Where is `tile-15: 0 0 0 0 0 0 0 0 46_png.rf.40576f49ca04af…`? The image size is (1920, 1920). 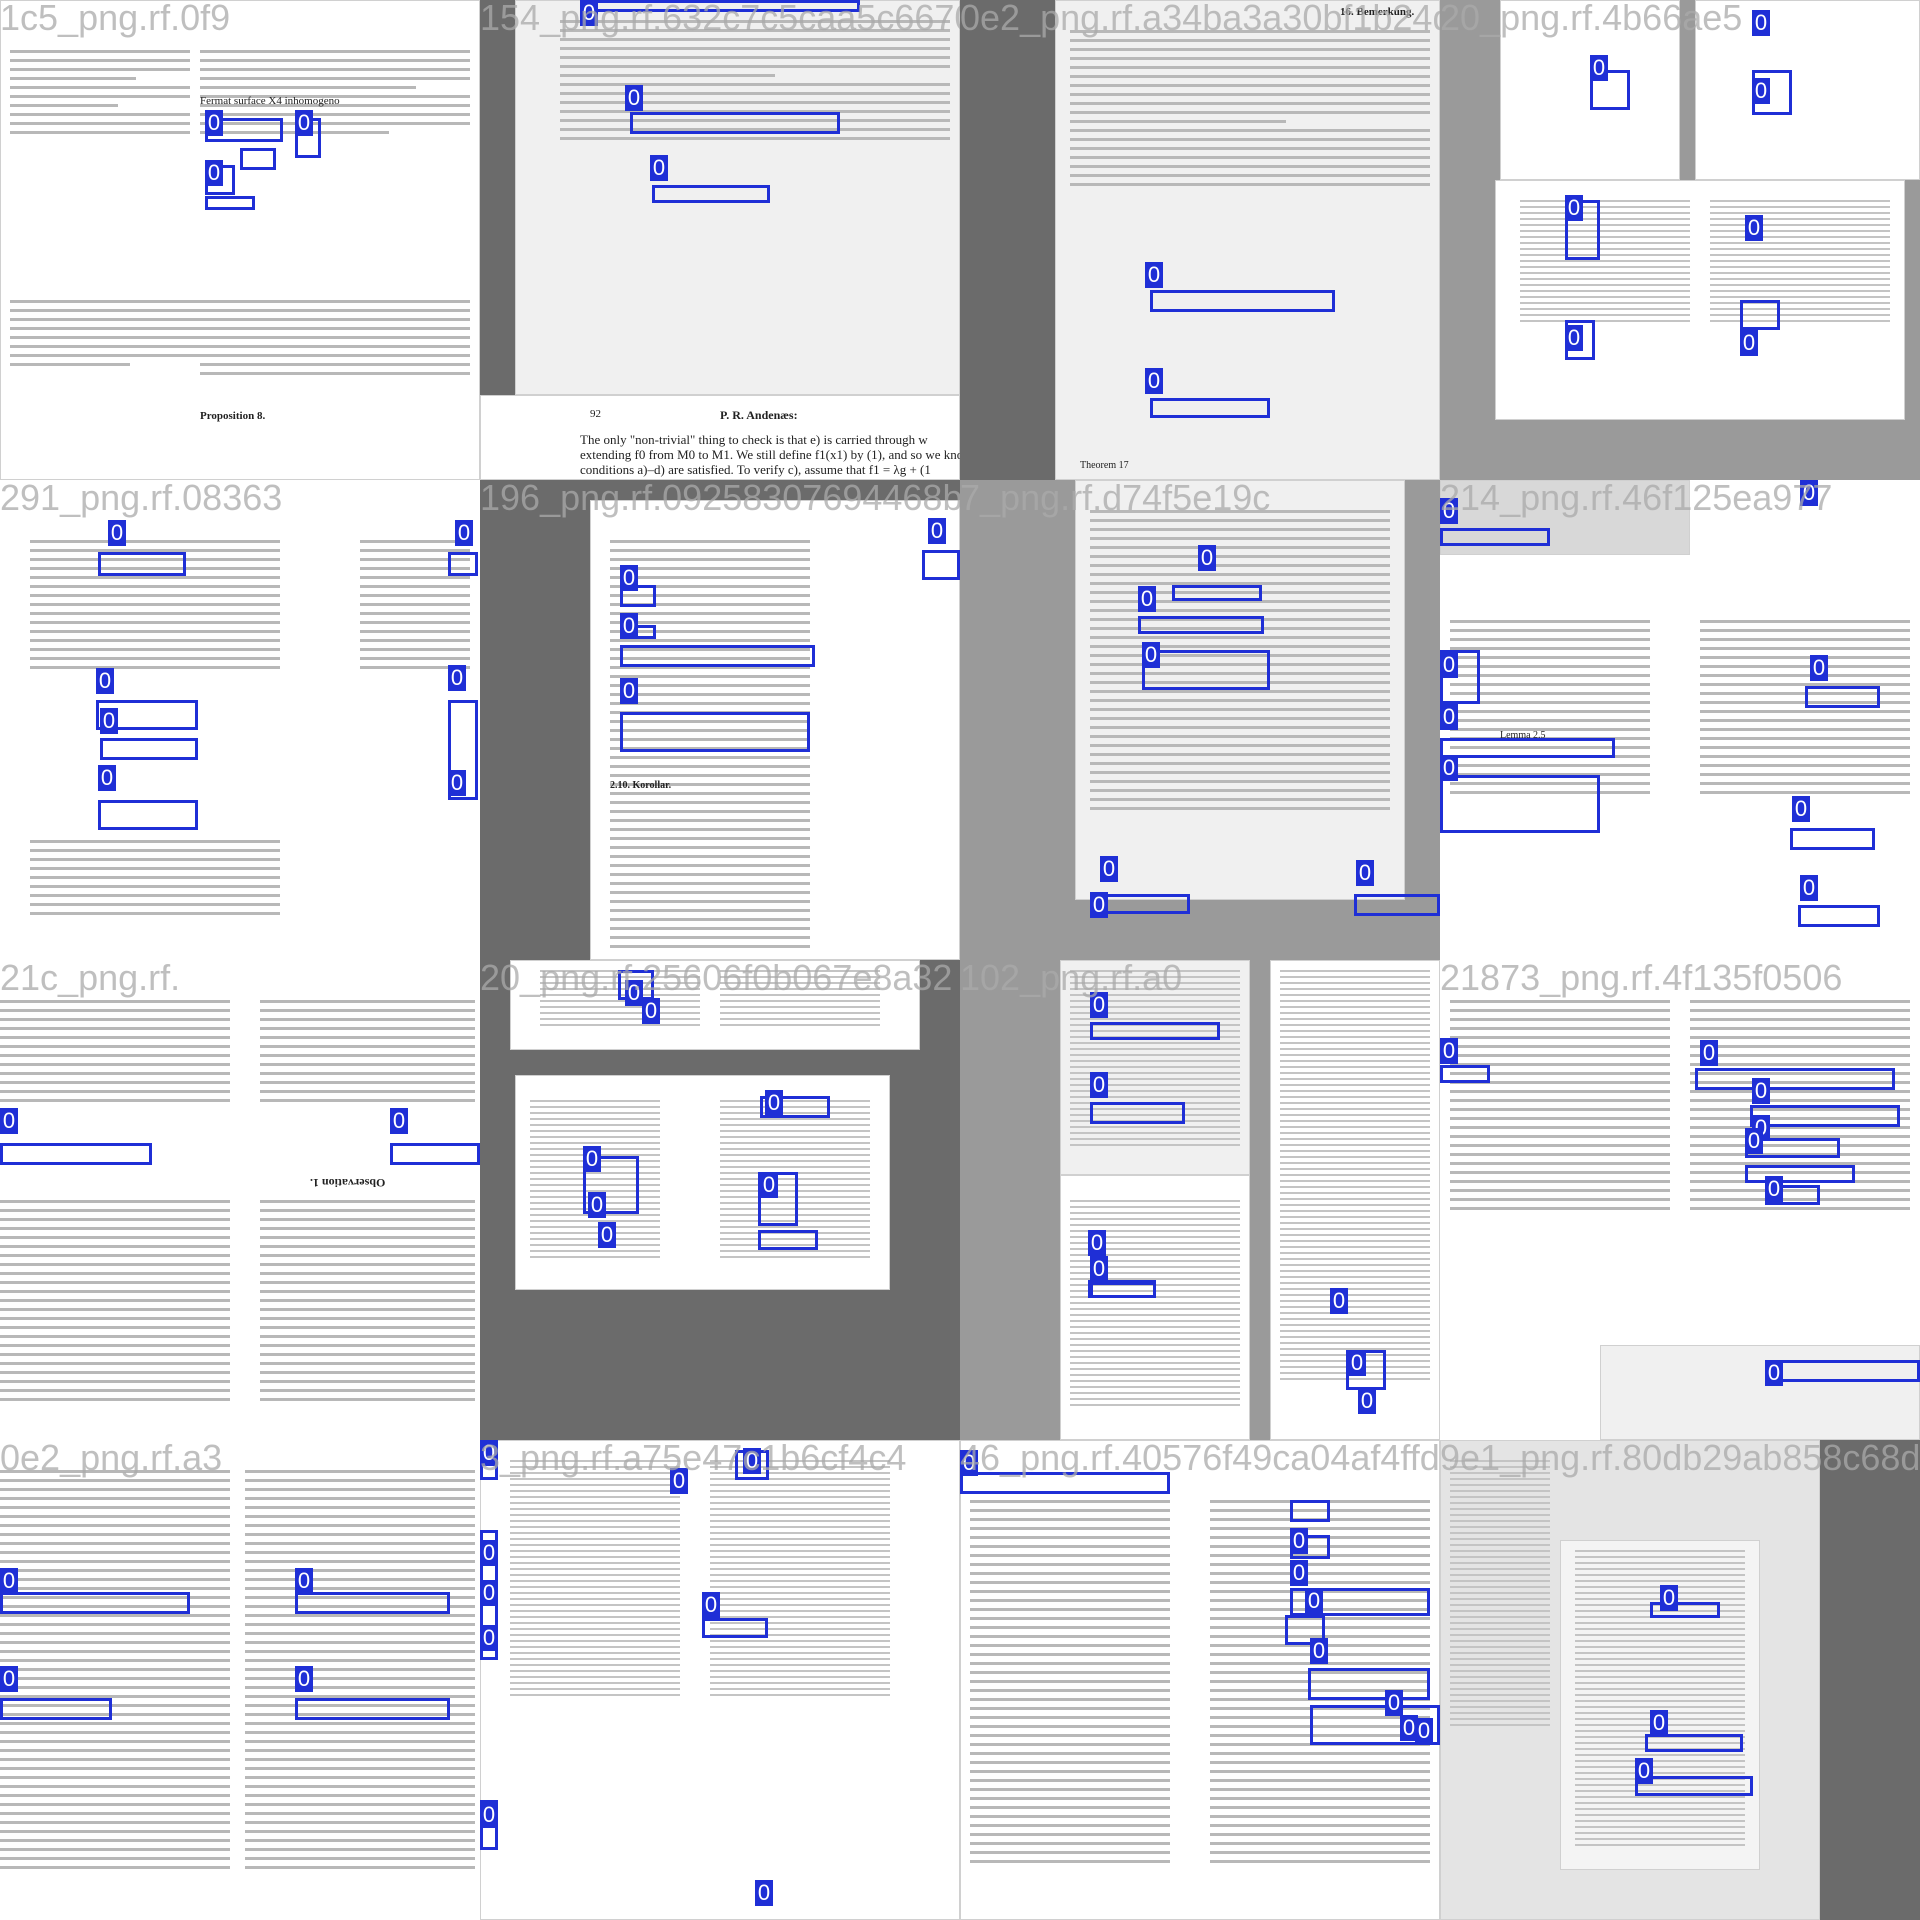
tile-15: 0 0 0 0 0 0 0 0 46_png.rf.40576f49ca04af… is located at coordinates (1200, 1680).